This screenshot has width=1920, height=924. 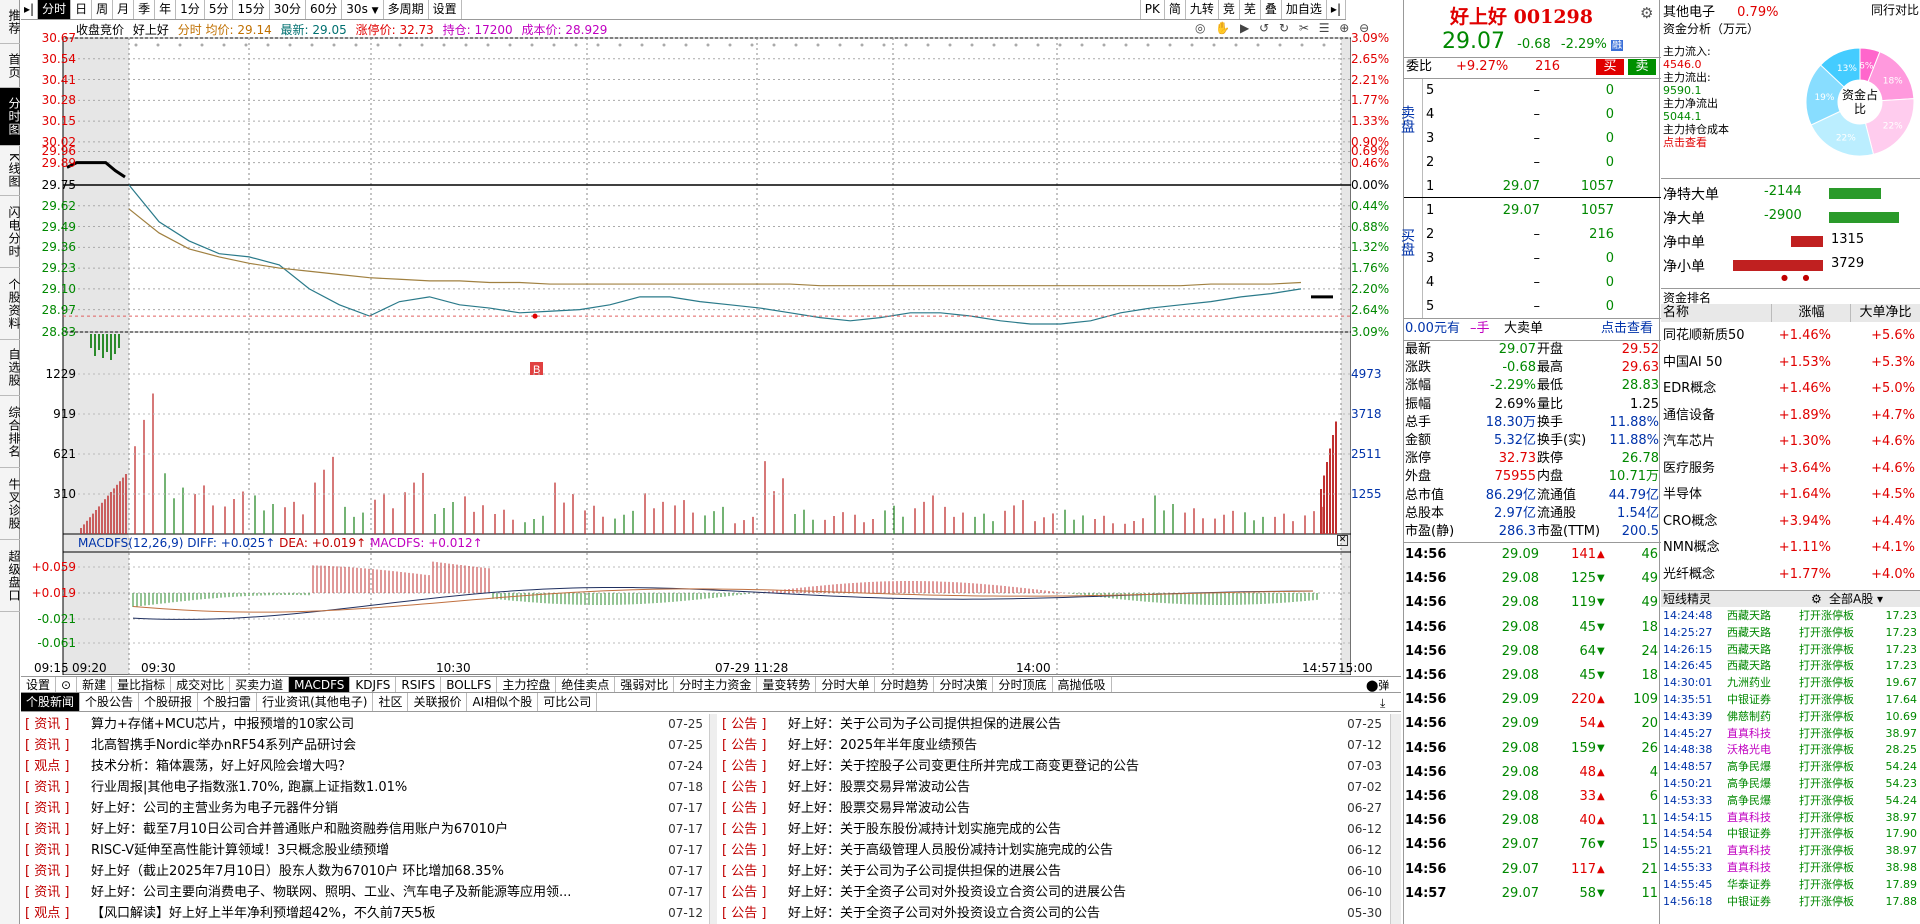 What do you see at coordinates (445, 9) in the screenshot?
I see `settings-button: 设置` at bounding box center [445, 9].